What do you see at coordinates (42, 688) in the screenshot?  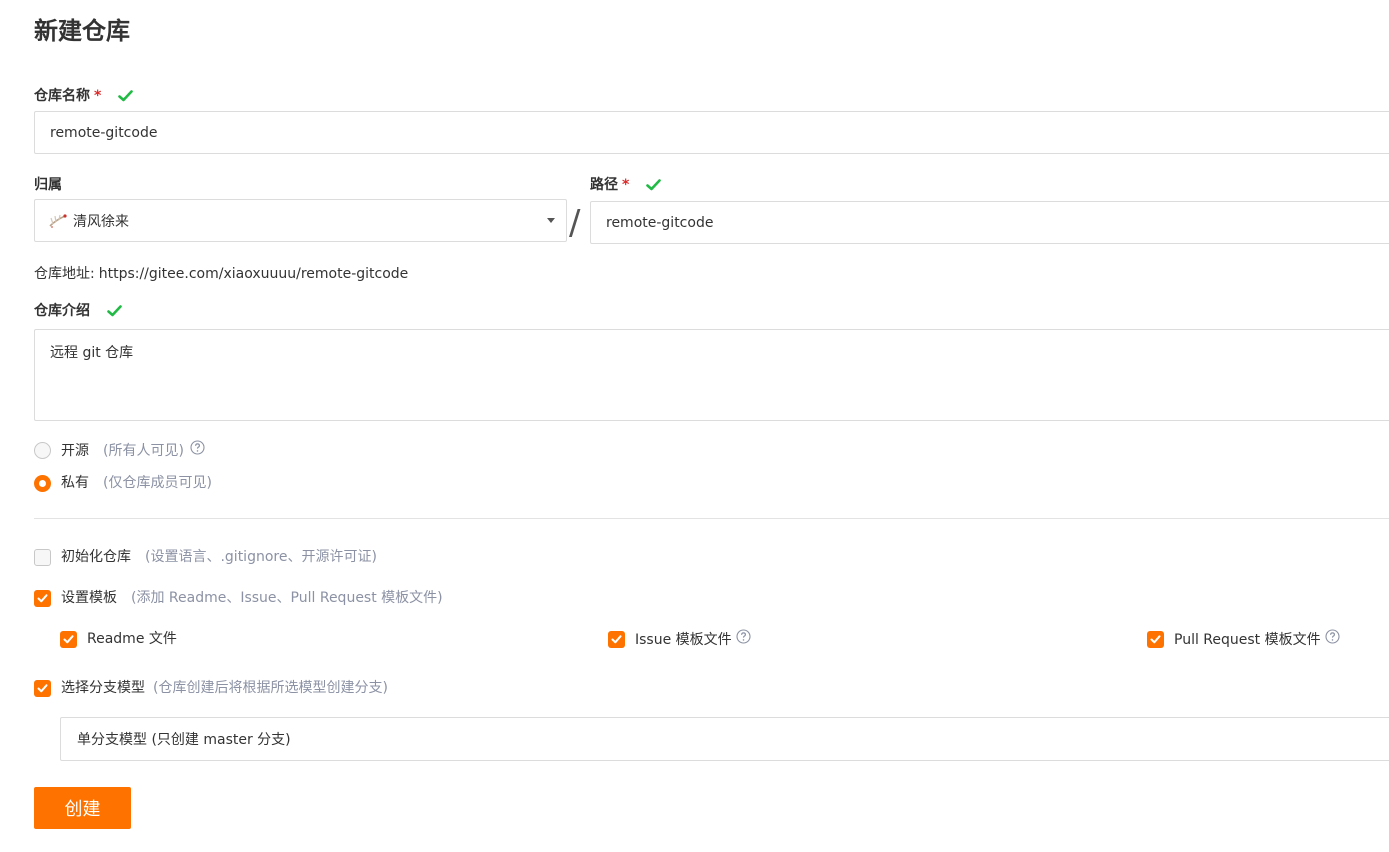 I see `branch-model-checkbox` at bounding box center [42, 688].